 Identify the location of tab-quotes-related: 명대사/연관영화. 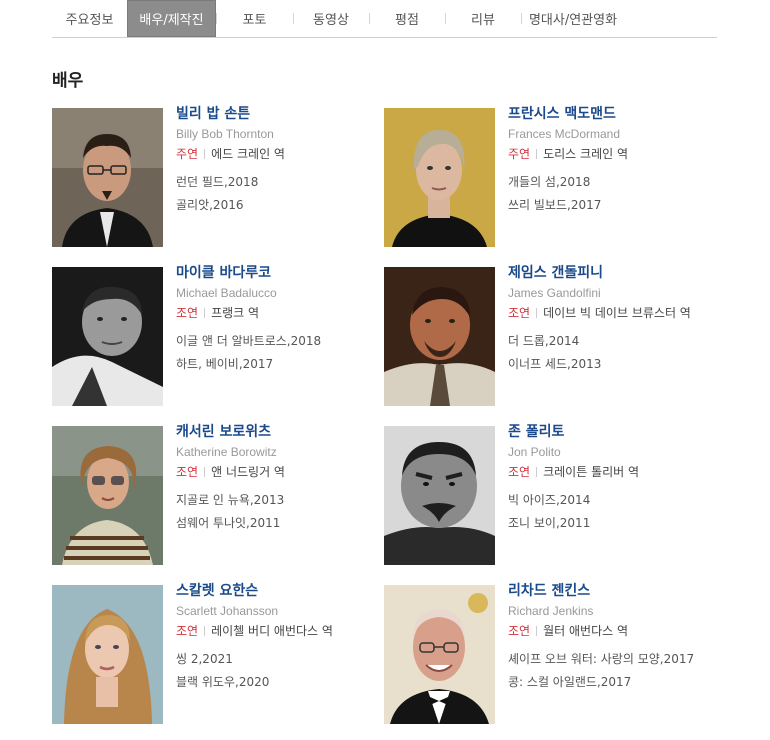
(573, 18).